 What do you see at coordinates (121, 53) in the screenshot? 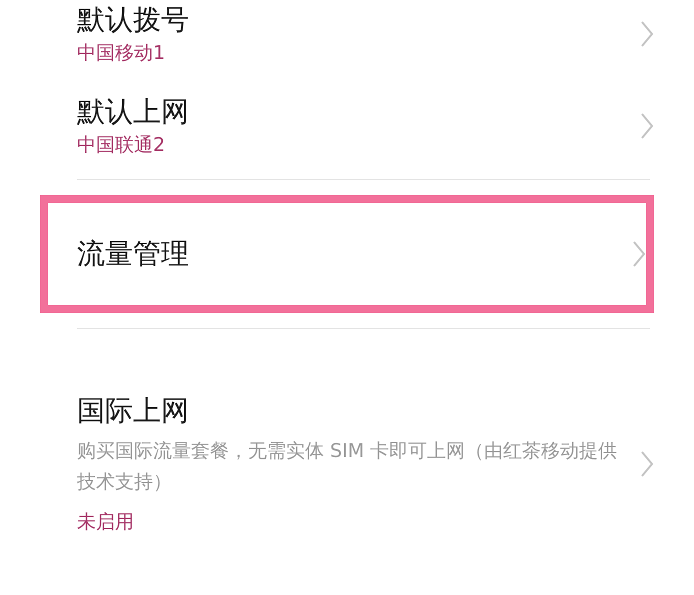
I see `setting-status: 中国移动1` at bounding box center [121, 53].